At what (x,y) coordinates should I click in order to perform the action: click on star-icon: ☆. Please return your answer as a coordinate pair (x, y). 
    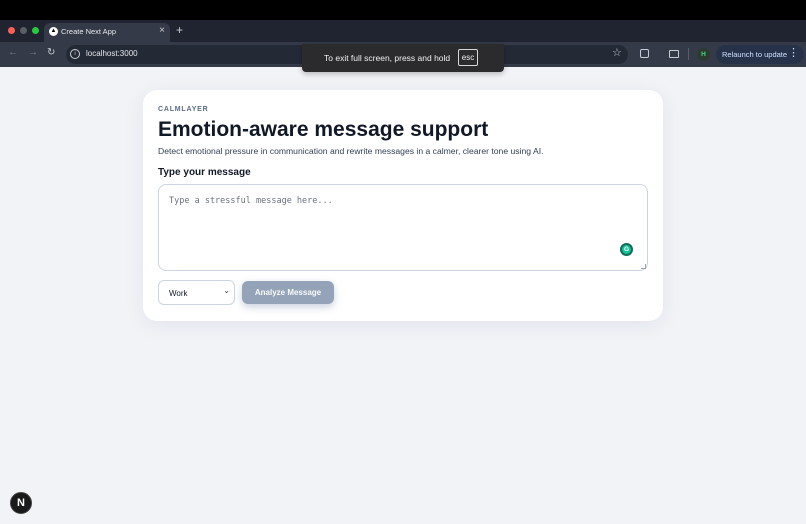
    Looking at the image, I should click on (617, 53).